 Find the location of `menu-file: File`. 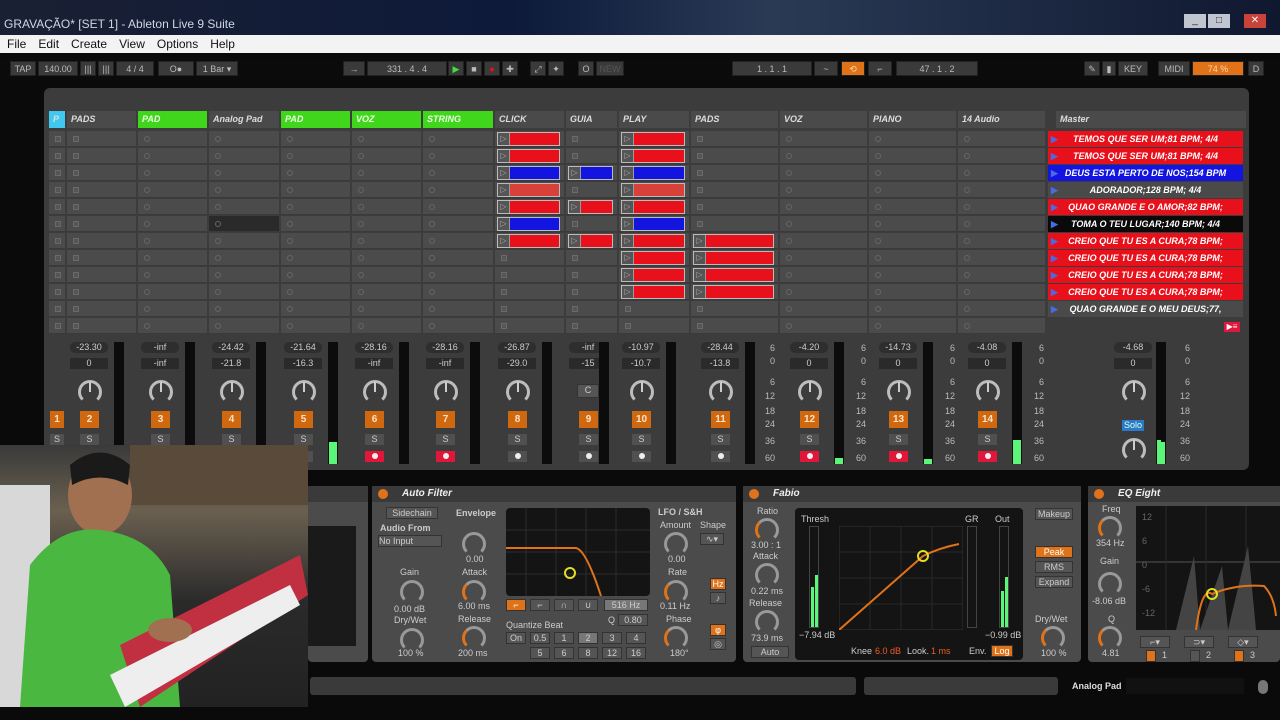

menu-file: File is located at coordinates (15, 43).